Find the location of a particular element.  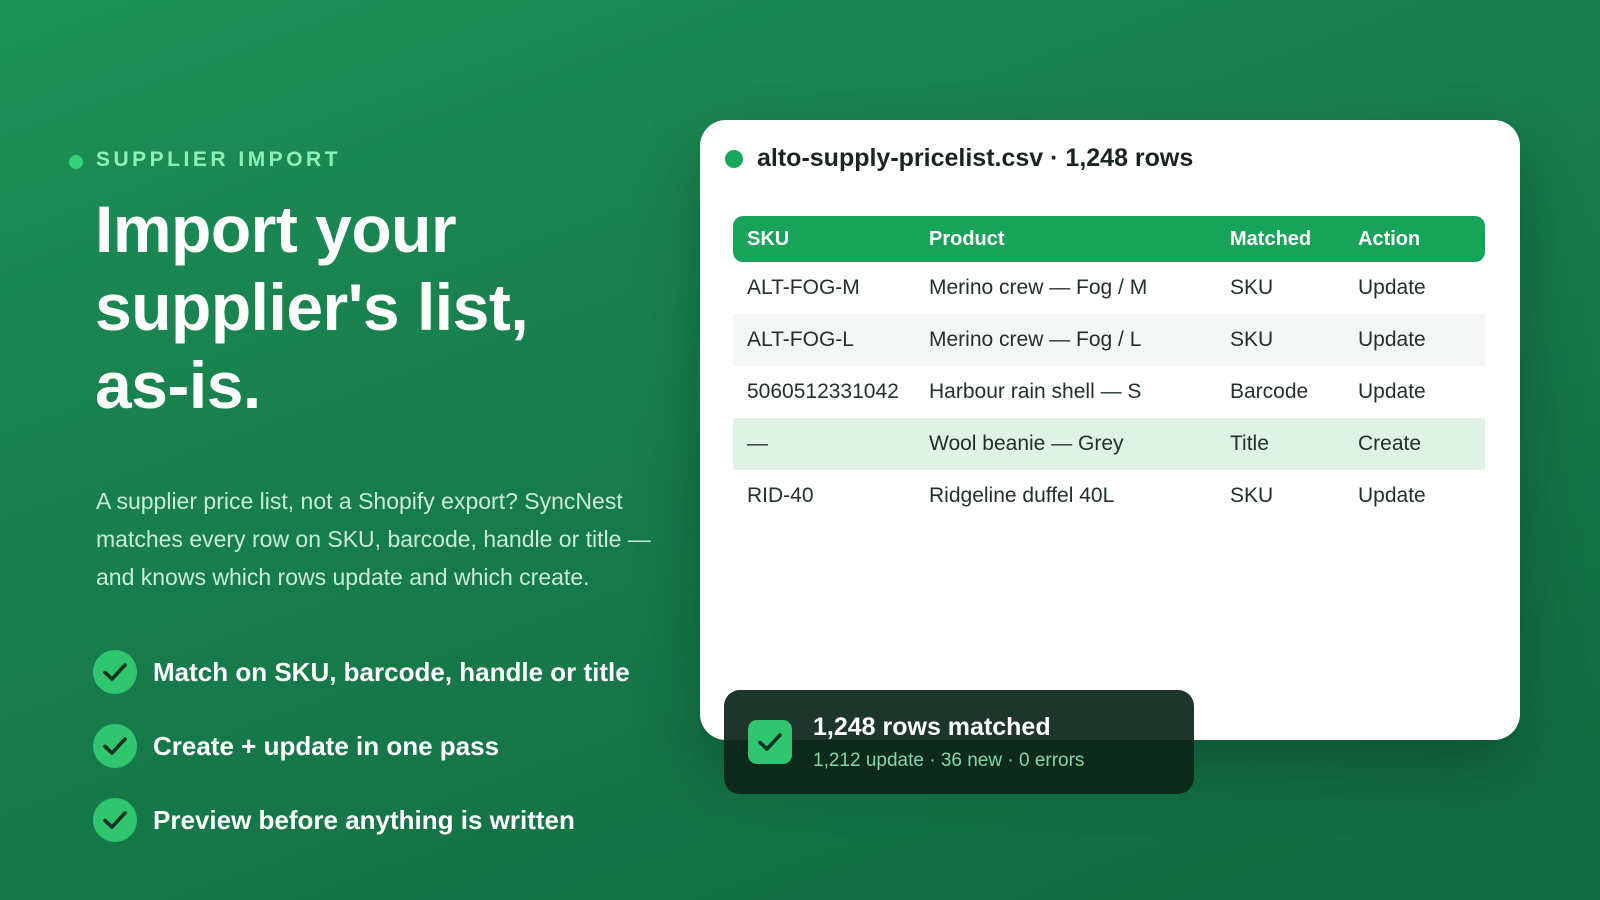

cell-product: Wool beanie — Grey is located at coordinates (1026, 443).